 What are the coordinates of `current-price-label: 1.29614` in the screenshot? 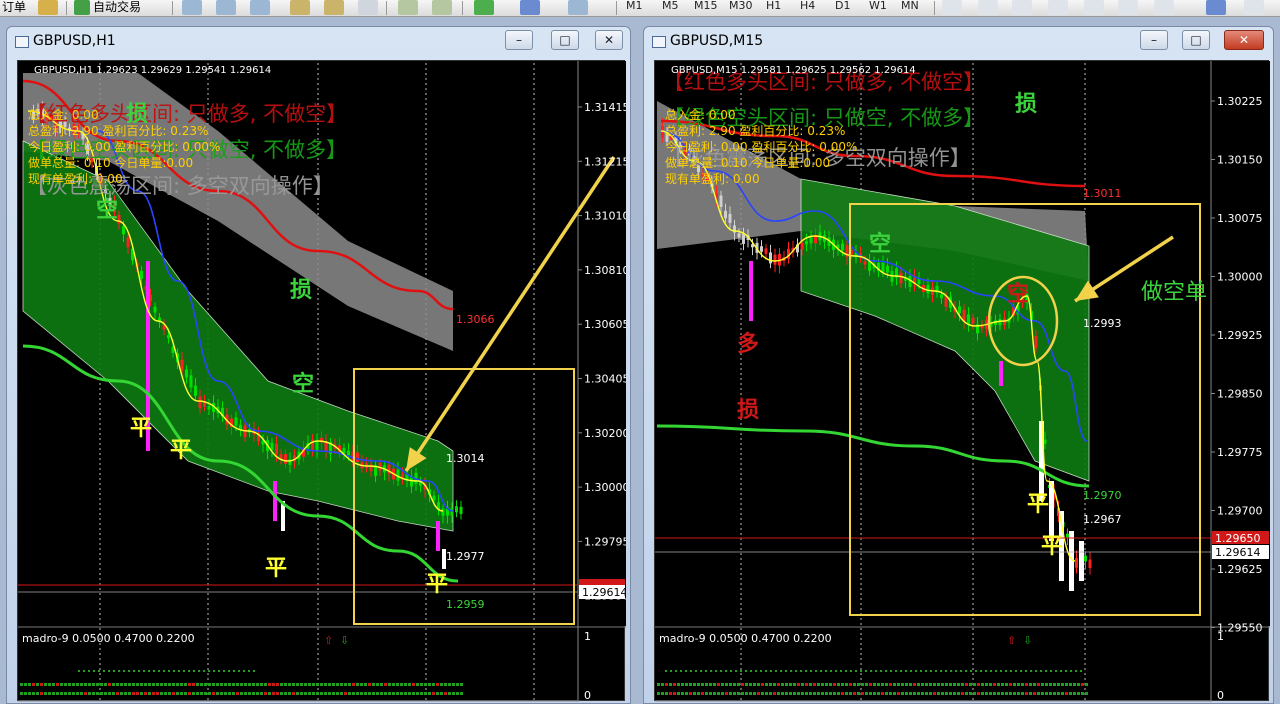 It's located at (1238, 552).